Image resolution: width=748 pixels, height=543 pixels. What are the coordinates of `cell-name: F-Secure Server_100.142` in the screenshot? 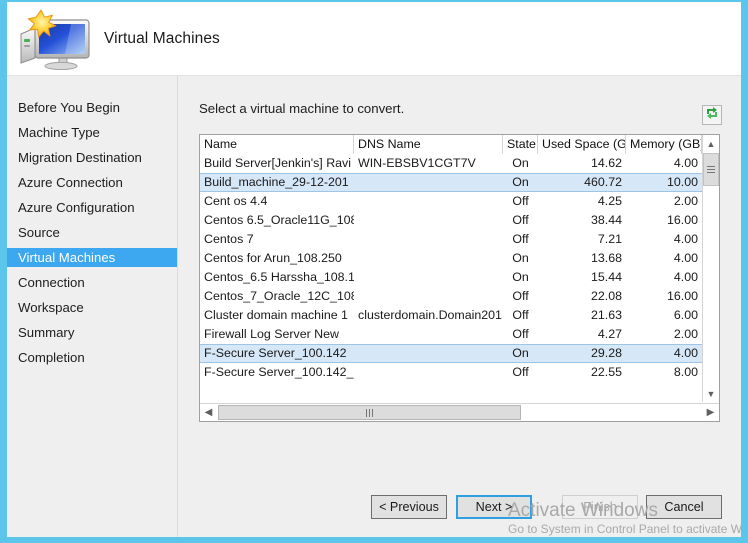 It's located at (275, 353).